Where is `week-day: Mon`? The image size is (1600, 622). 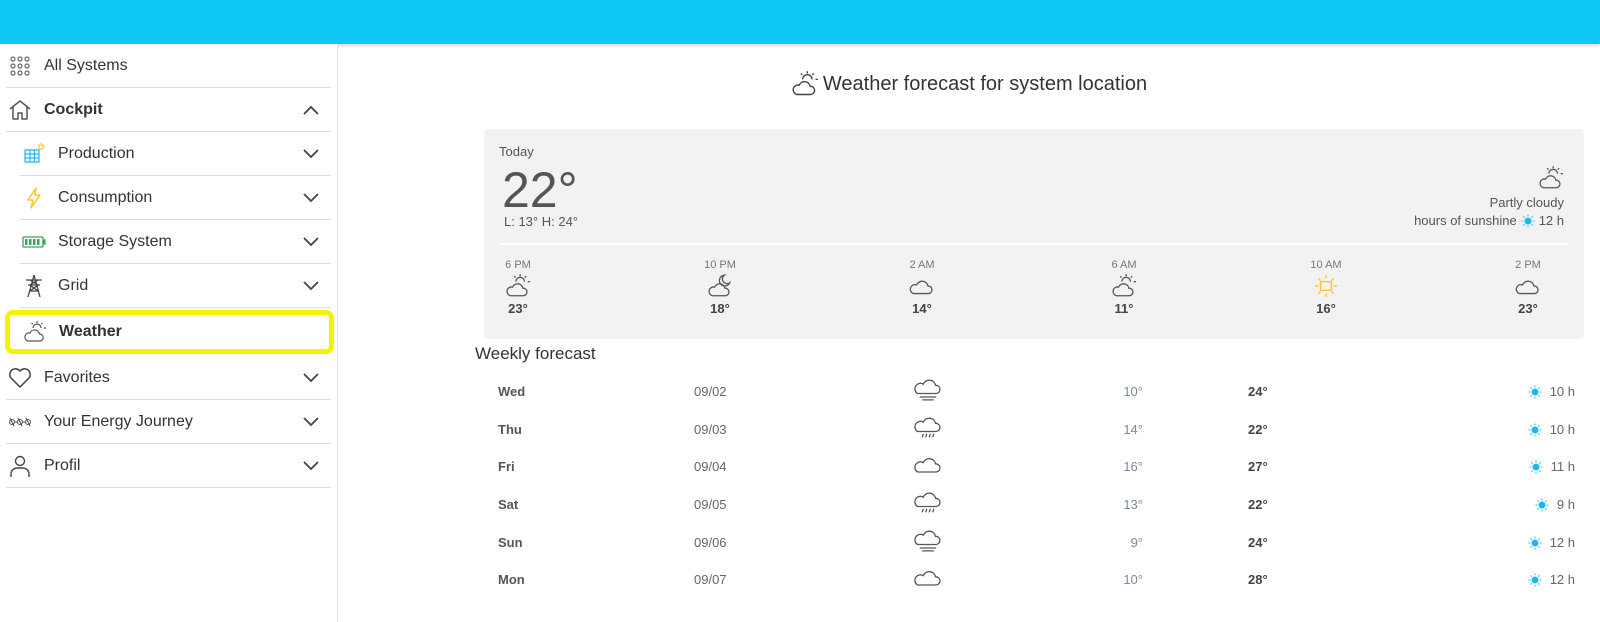 week-day: Mon is located at coordinates (511, 579).